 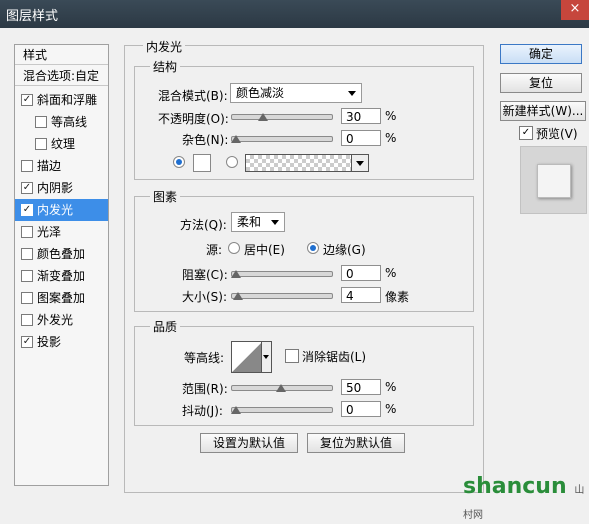 What do you see at coordinates (391, 273) in the screenshot?
I see `choke-unit: %` at bounding box center [391, 273].